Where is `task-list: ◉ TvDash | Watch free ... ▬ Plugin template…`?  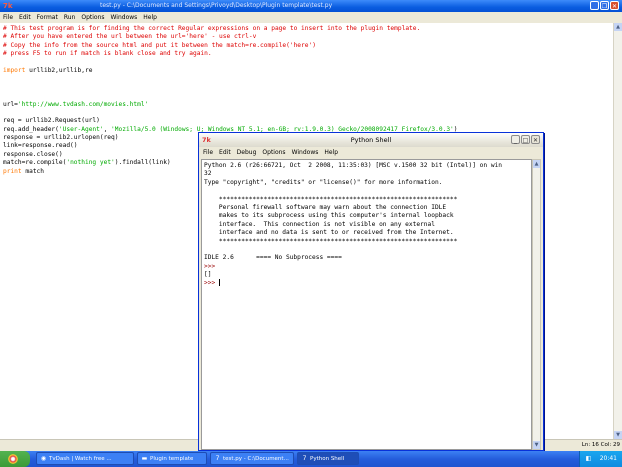 task-list: ◉ TvDash | Watch free ... ▬ Plugin template… is located at coordinates (197, 458).